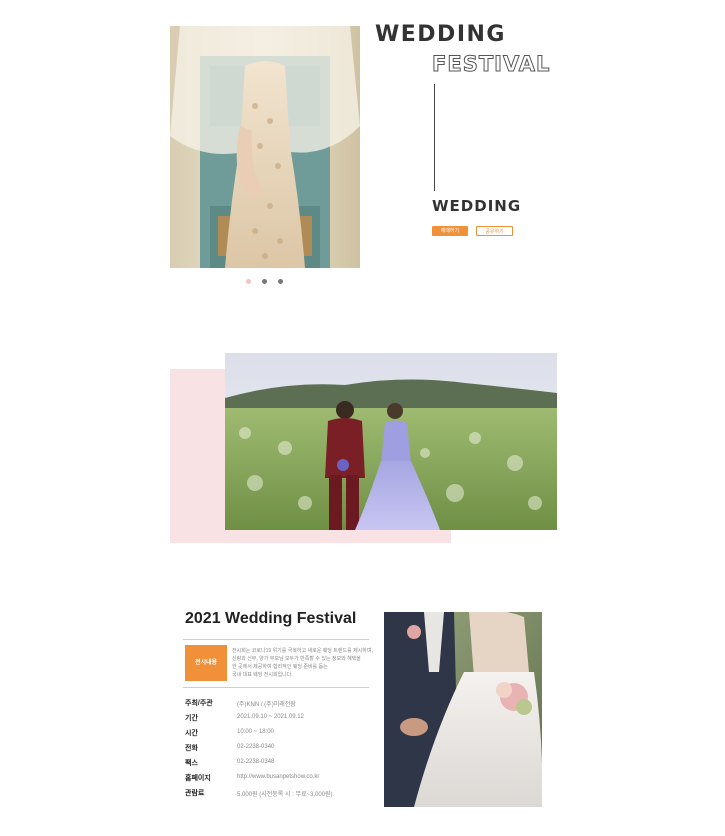 The height and width of the screenshot is (836, 725). I want to click on detail-label: 전화, so click(191, 748).